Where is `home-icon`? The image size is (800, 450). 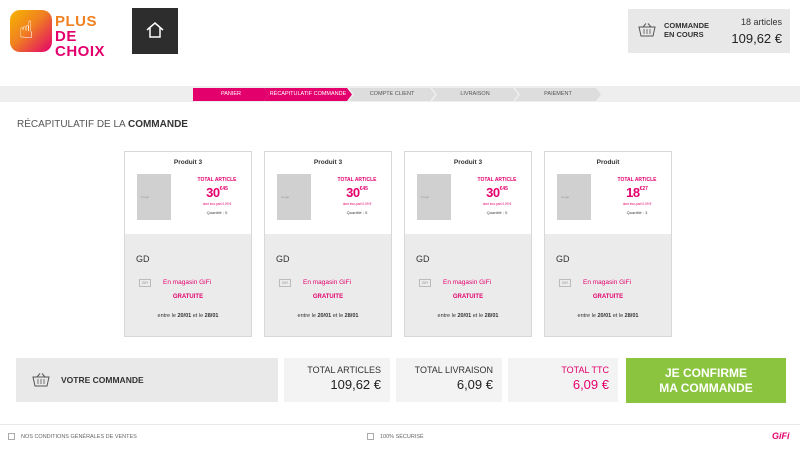 home-icon is located at coordinates (155, 30).